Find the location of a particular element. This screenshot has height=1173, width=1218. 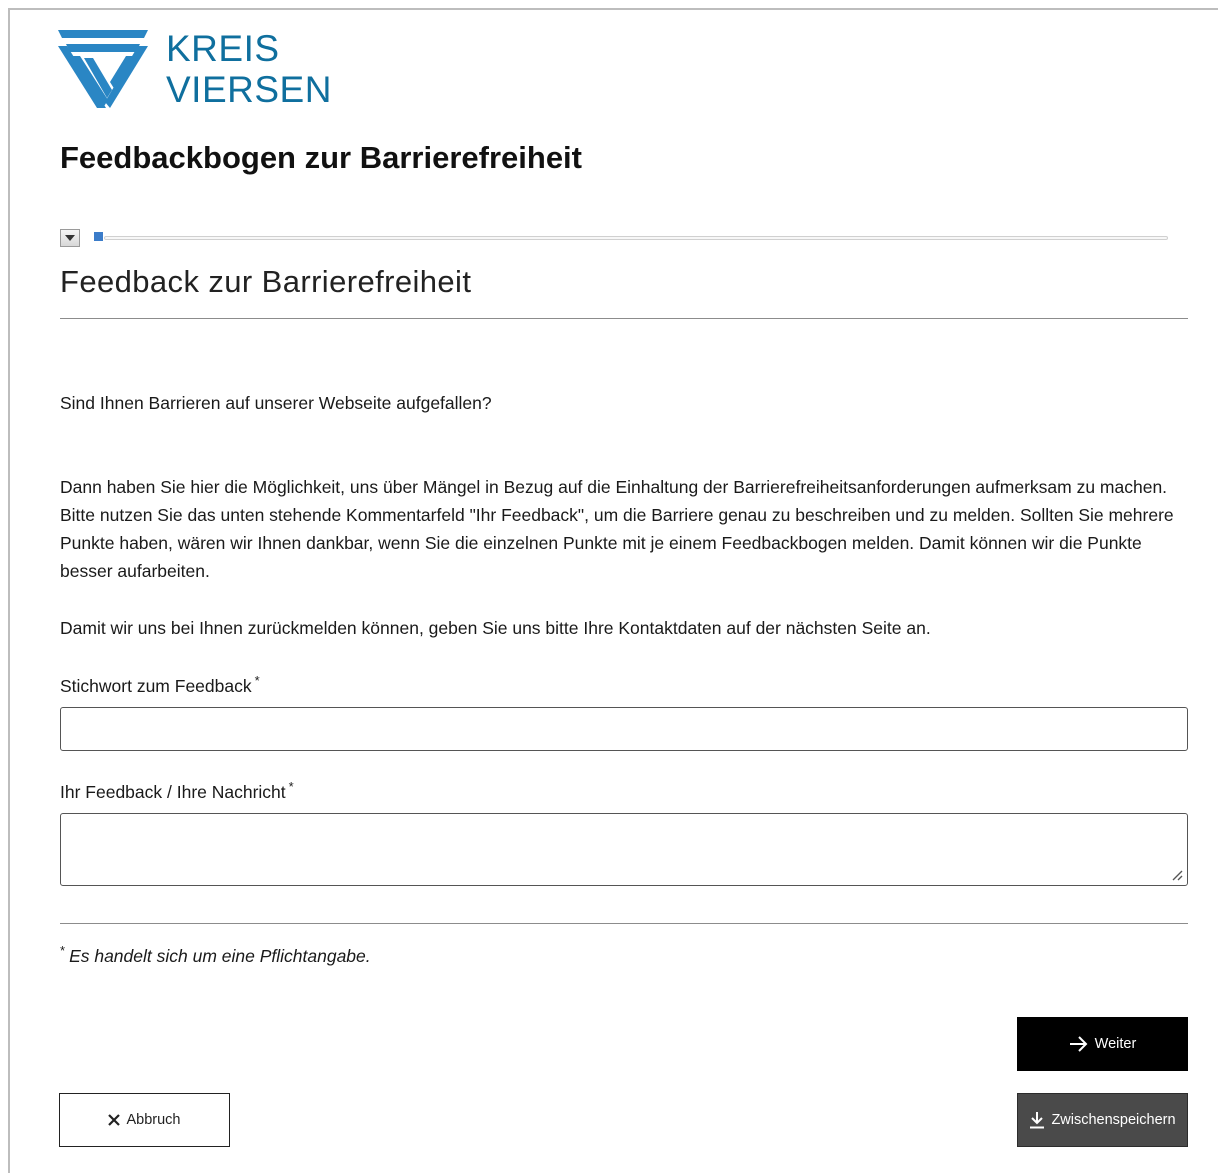

required-note-text: Es handelt sich um eine Pflichtangabe. is located at coordinates (220, 956).